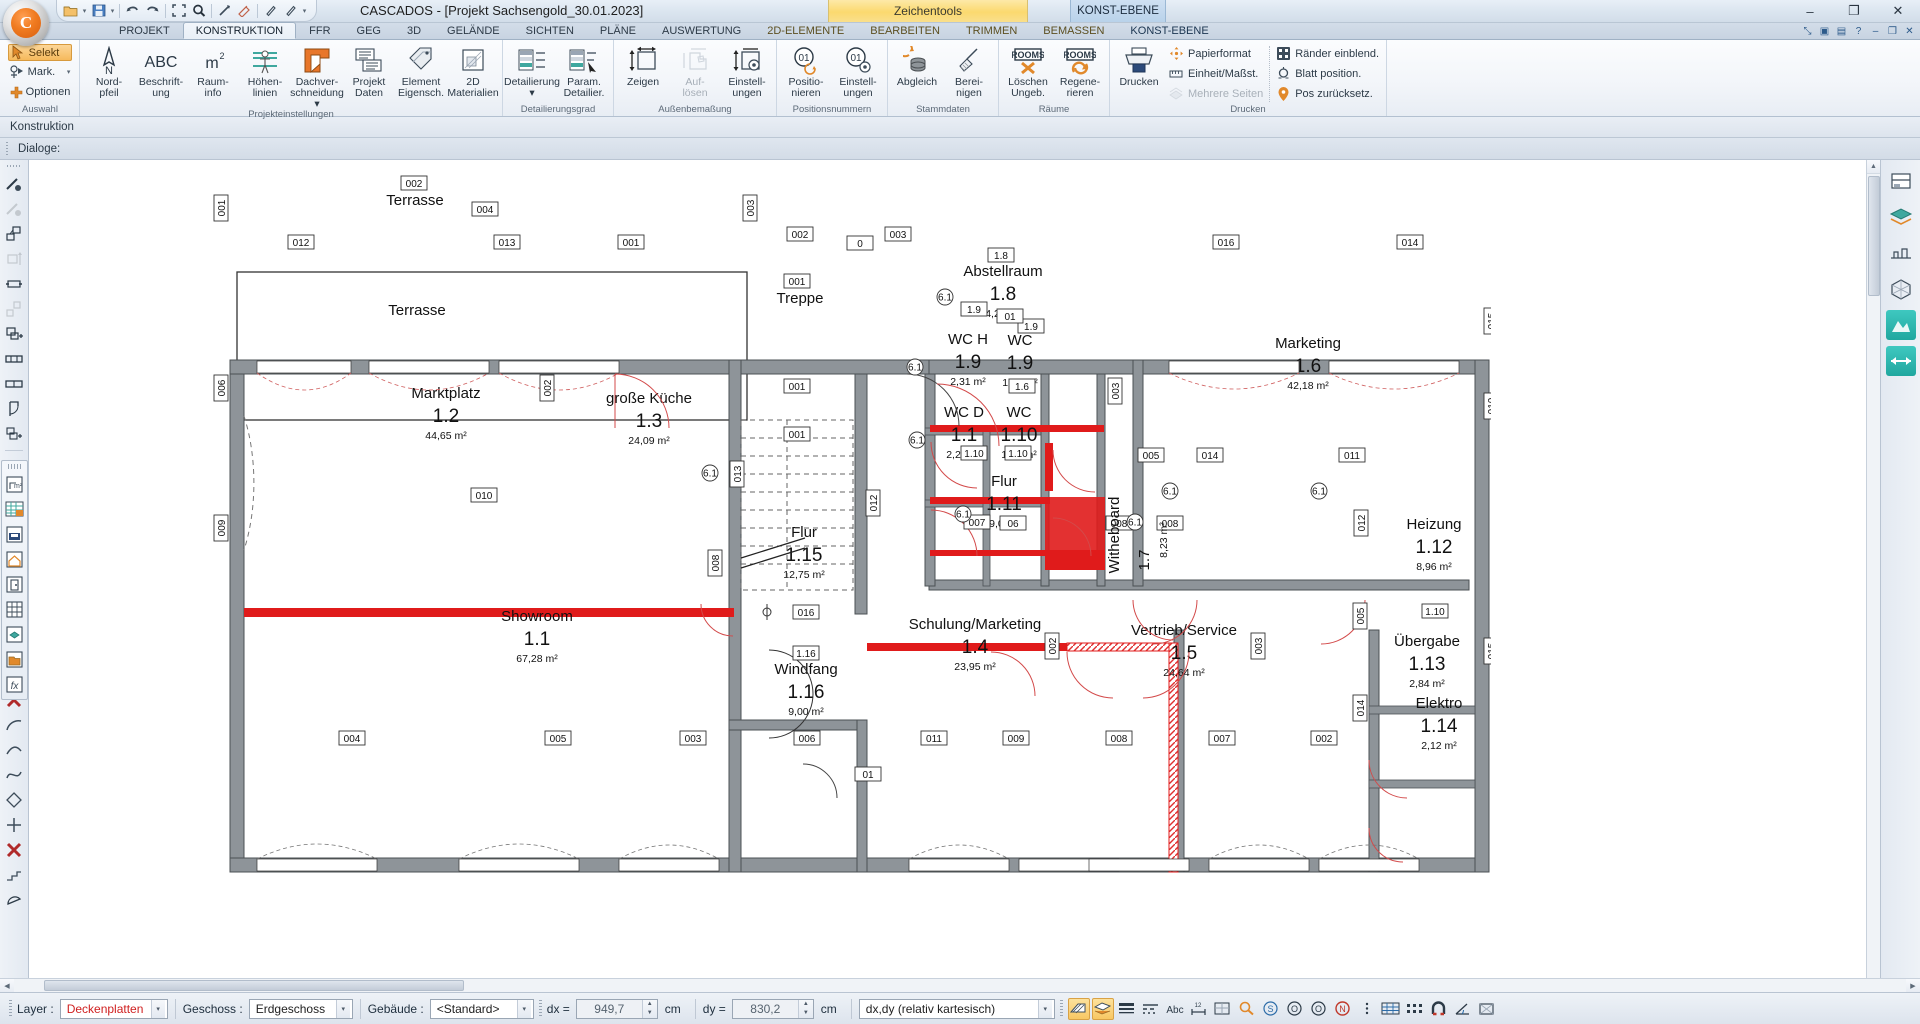 The height and width of the screenshot is (1024, 1920). I want to click on remove-x-icon, so click(14, 850).